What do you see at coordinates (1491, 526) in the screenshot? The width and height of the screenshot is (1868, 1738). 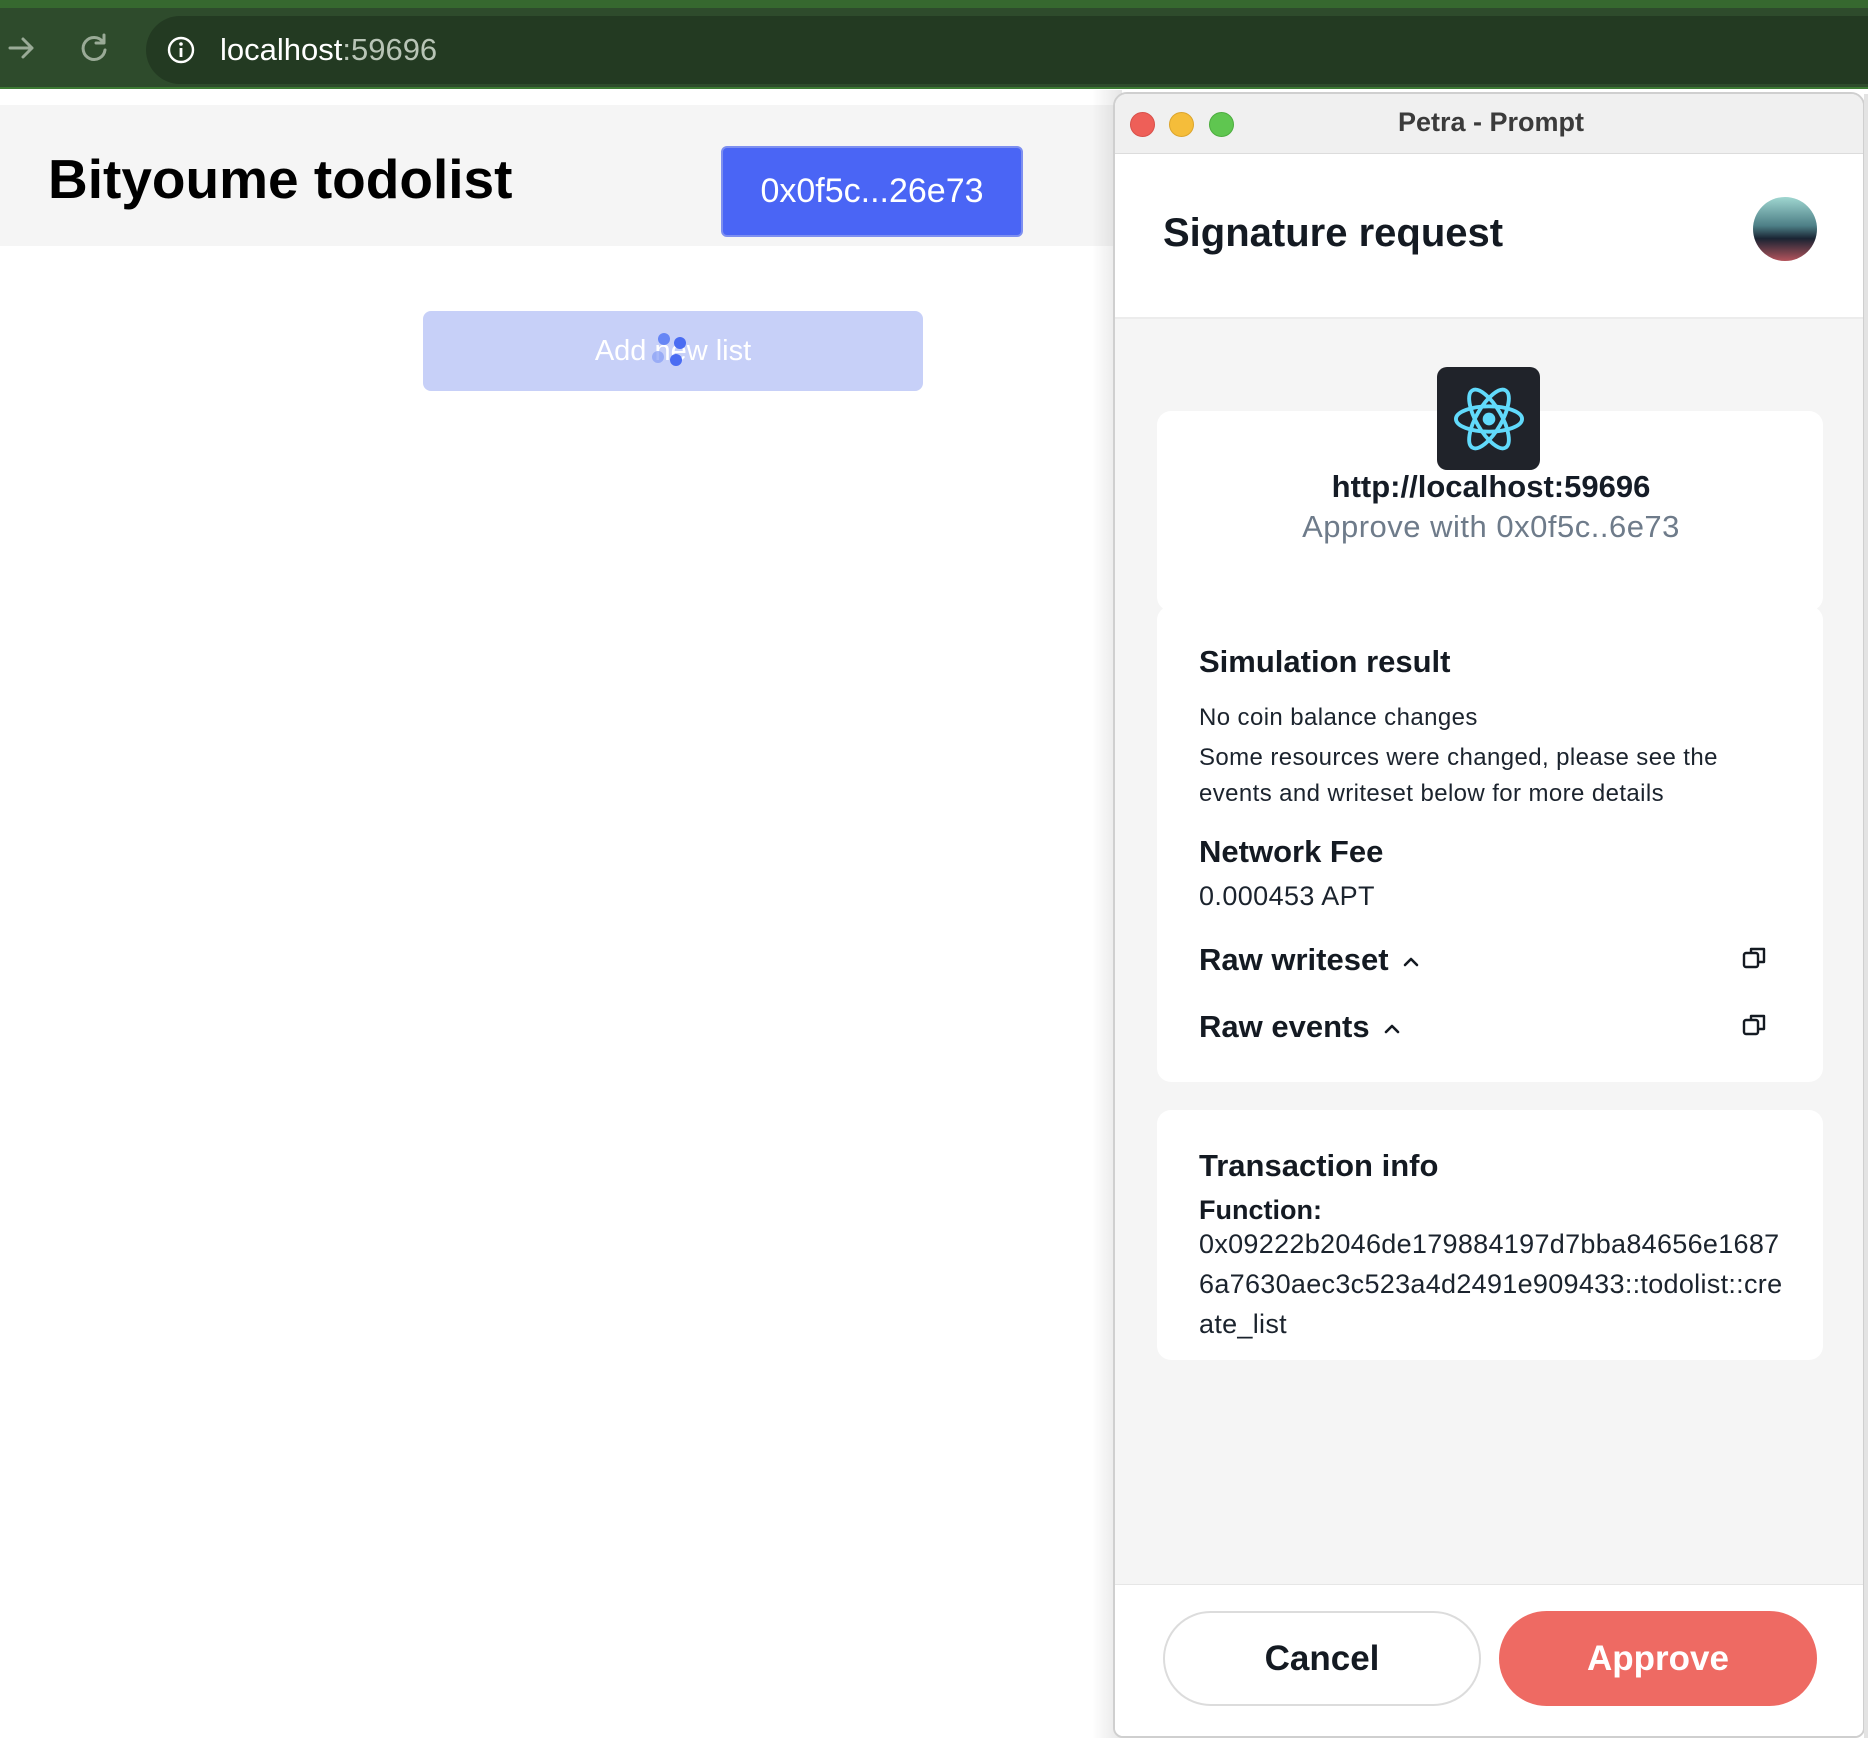 I see `approve-with-account: Approve with 0x0f5c..6e73` at bounding box center [1491, 526].